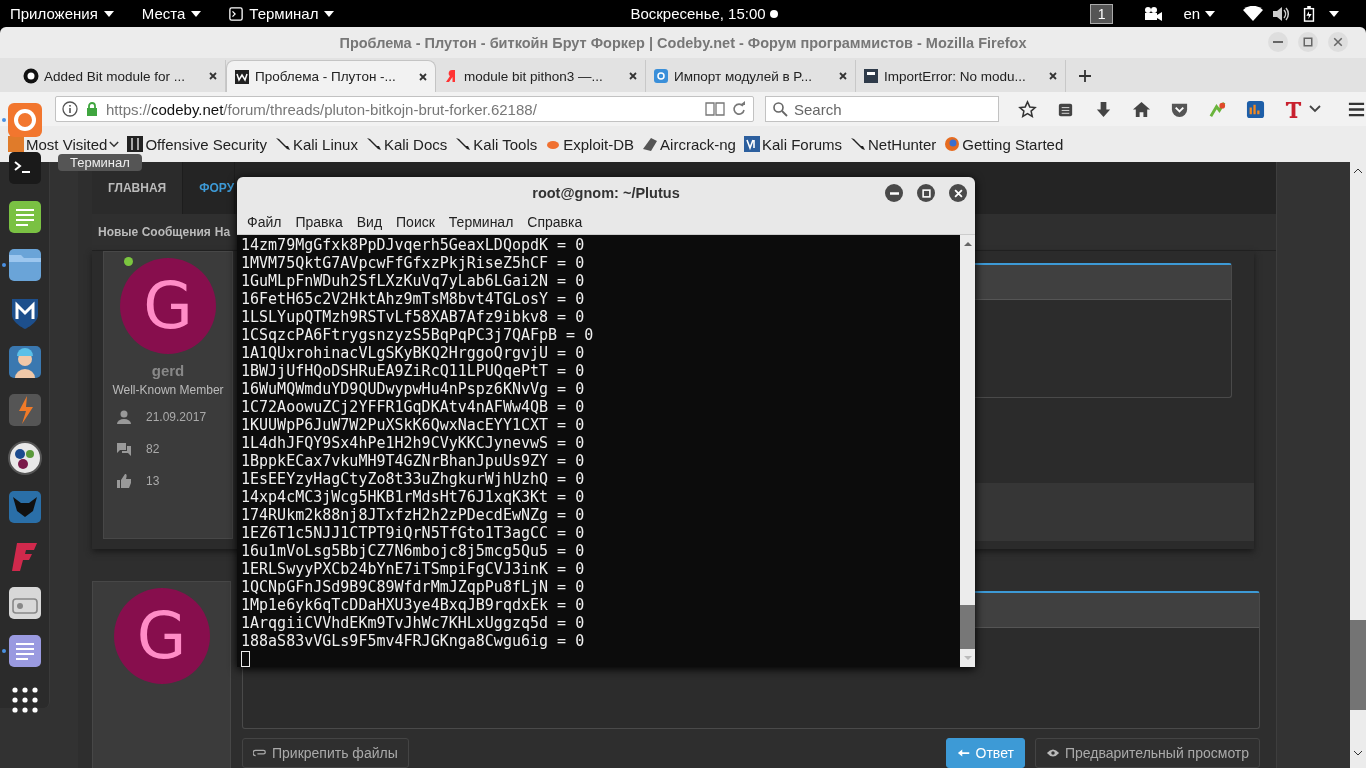  I want to click on message-count: 82, so click(153, 449).